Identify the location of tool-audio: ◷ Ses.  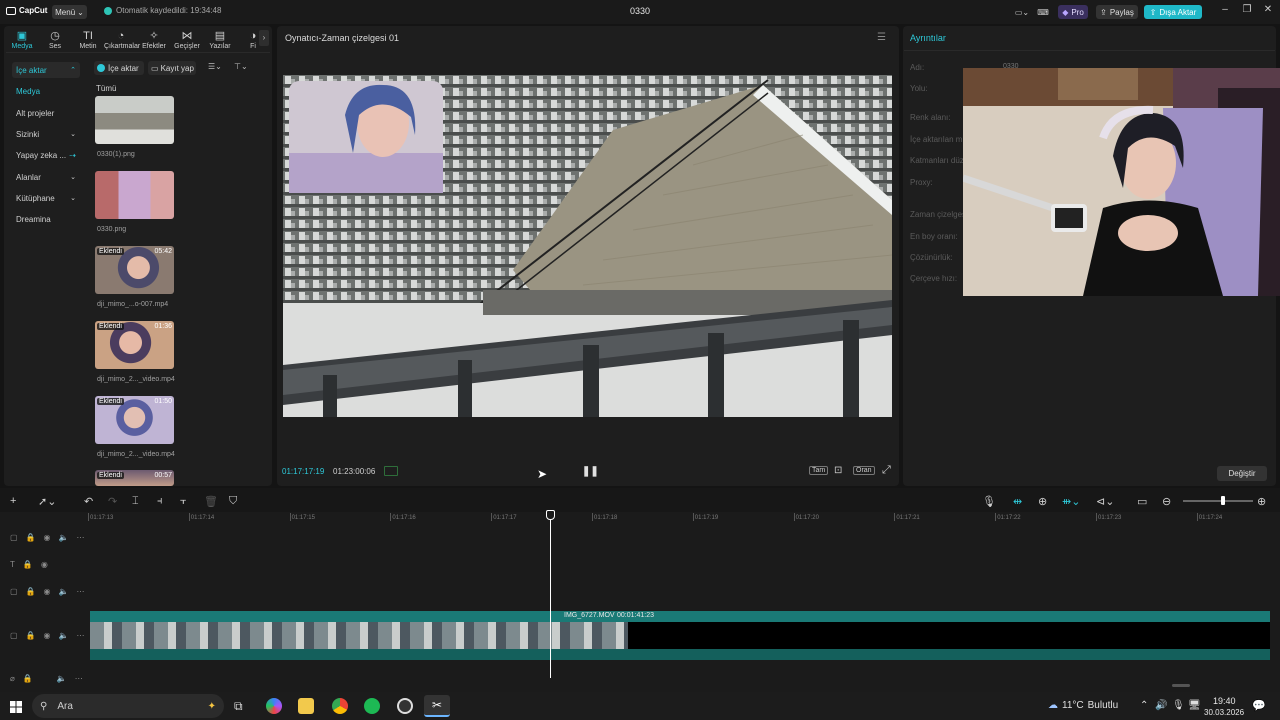
(55, 40).